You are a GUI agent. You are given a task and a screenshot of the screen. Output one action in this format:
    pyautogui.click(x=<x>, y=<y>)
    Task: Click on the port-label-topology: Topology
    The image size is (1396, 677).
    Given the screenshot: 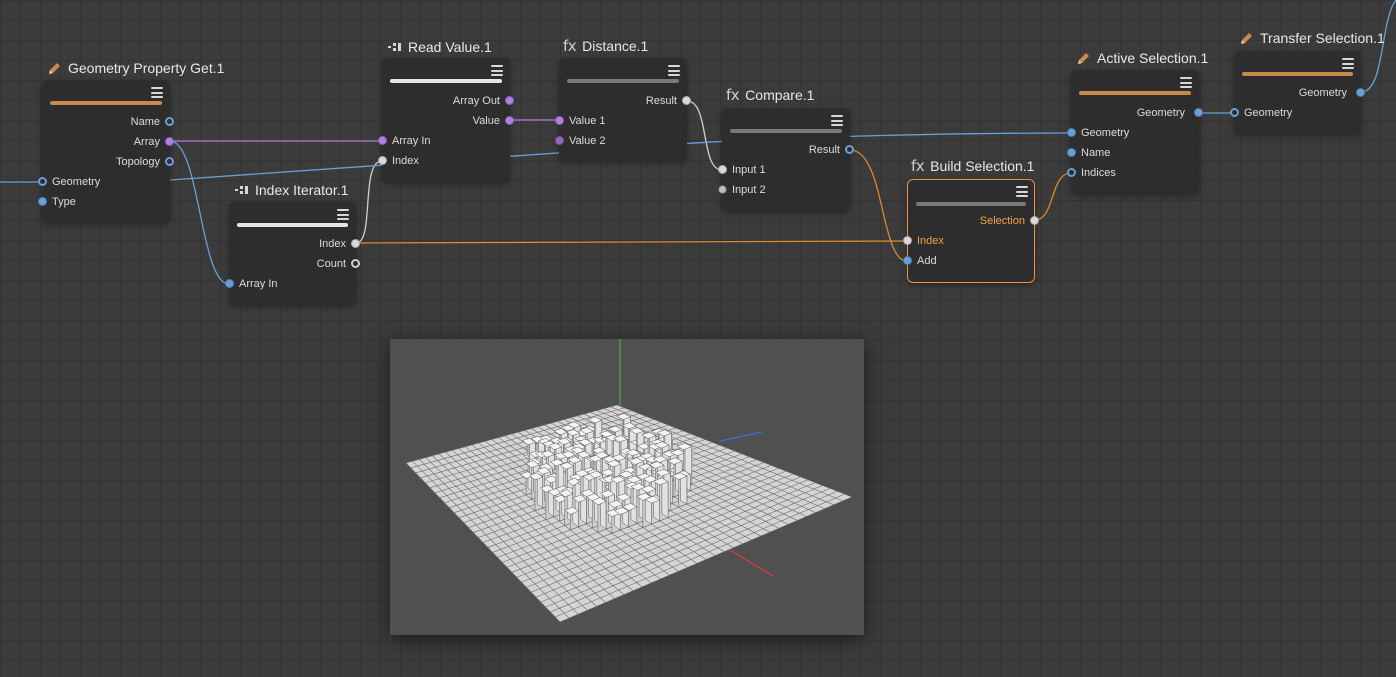 What is the action you would take?
    pyautogui.click(x=137, y=162)
    